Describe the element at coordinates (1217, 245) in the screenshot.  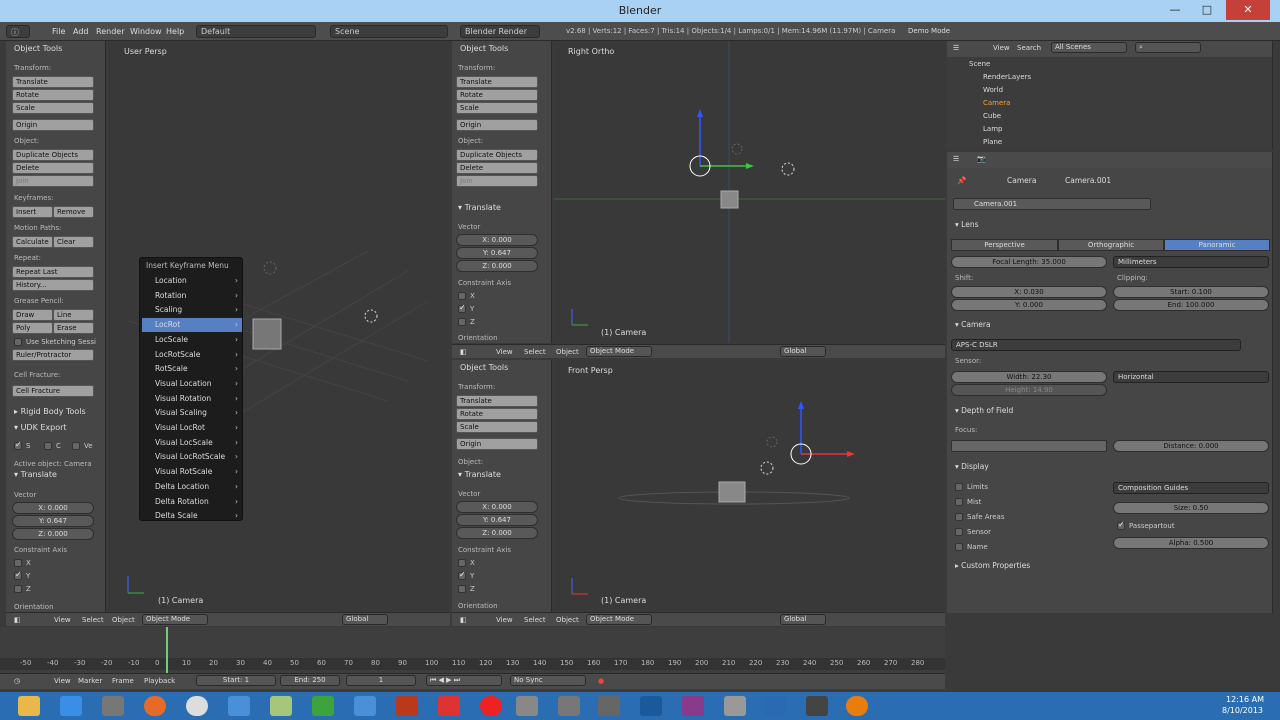
I see `panoramic-tab: Panoramic` at that location.